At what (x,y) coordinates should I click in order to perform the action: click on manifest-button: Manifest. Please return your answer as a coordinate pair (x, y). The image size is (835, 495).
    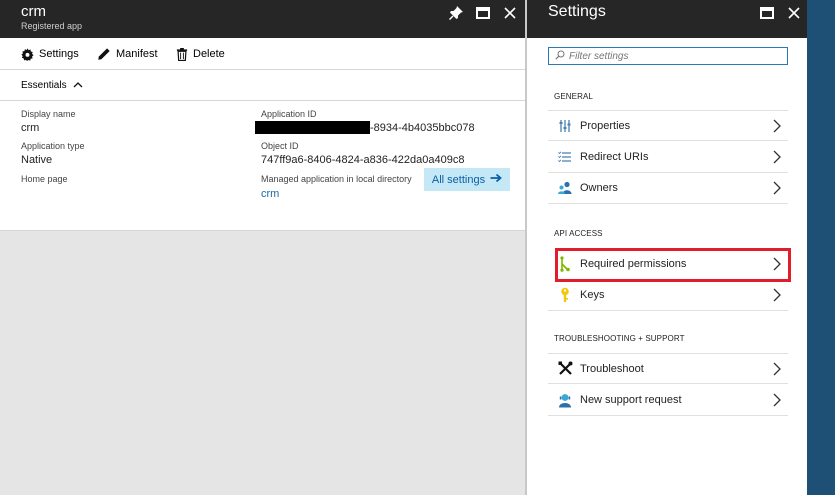
    Looking at the image, I should click on (127, 54).